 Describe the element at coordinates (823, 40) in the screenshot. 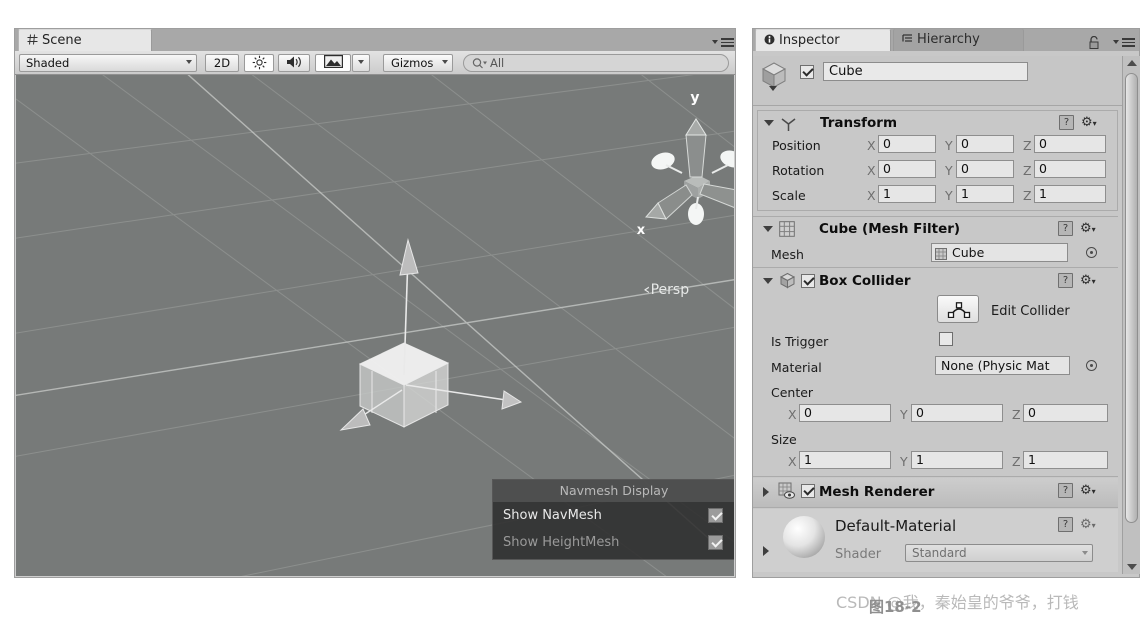

I see `tab-inspector: Inspector` at that location.